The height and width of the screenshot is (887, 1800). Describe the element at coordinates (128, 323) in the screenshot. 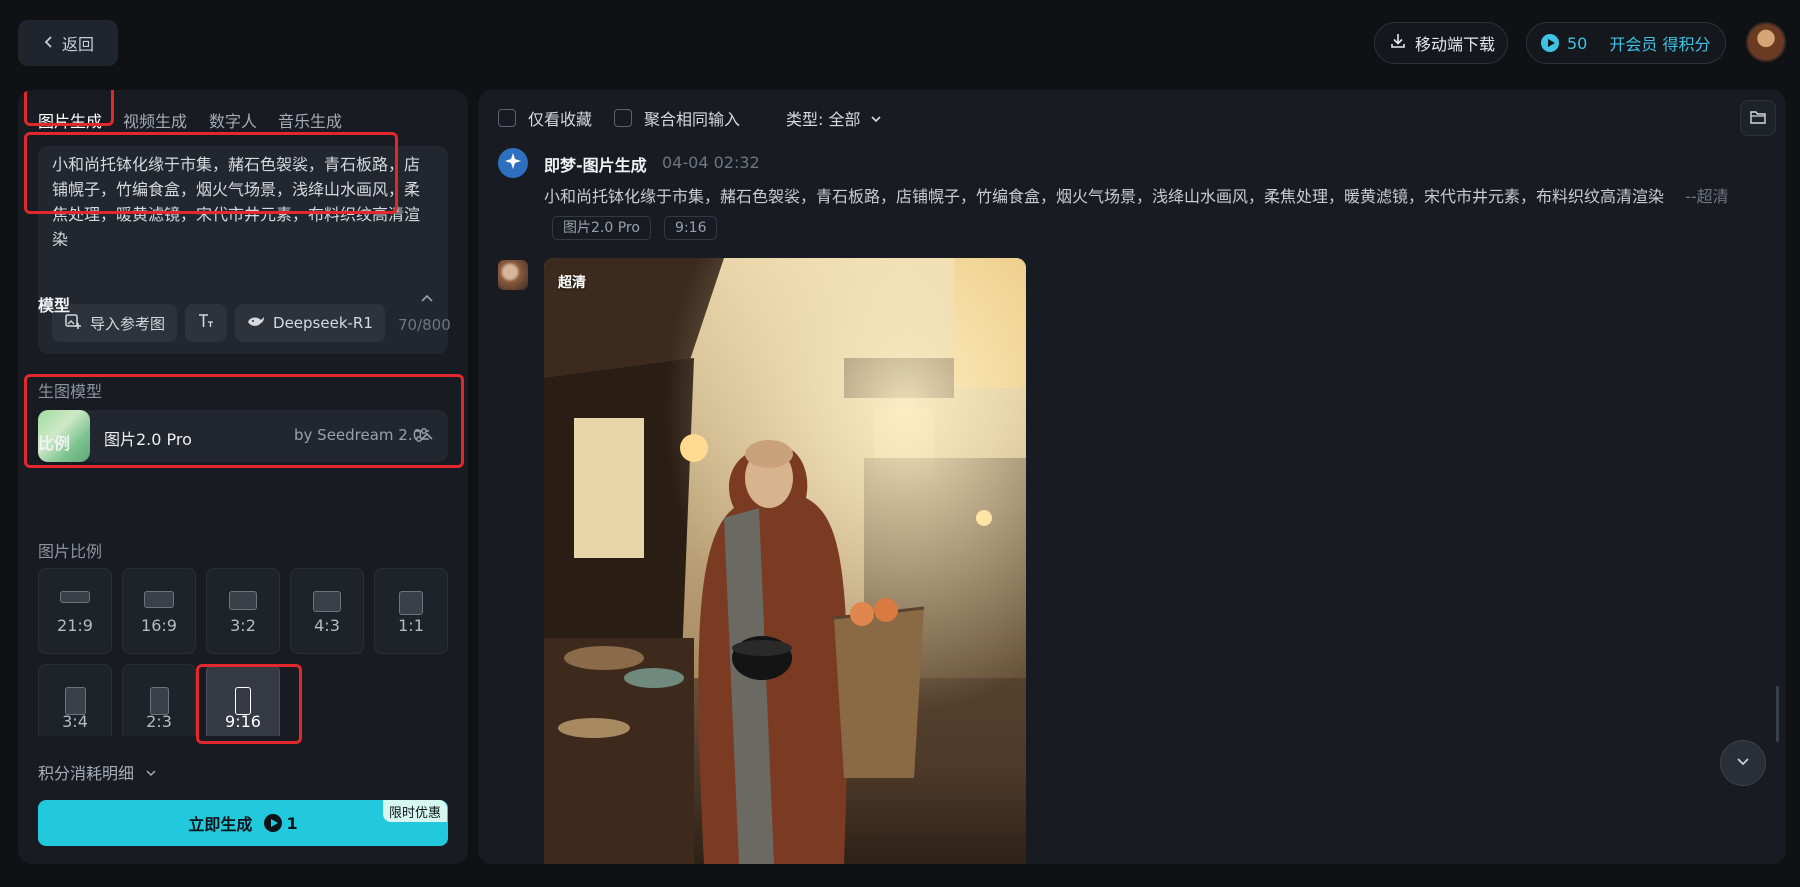

I see `import-reference-label: 导入参考图` at that location.